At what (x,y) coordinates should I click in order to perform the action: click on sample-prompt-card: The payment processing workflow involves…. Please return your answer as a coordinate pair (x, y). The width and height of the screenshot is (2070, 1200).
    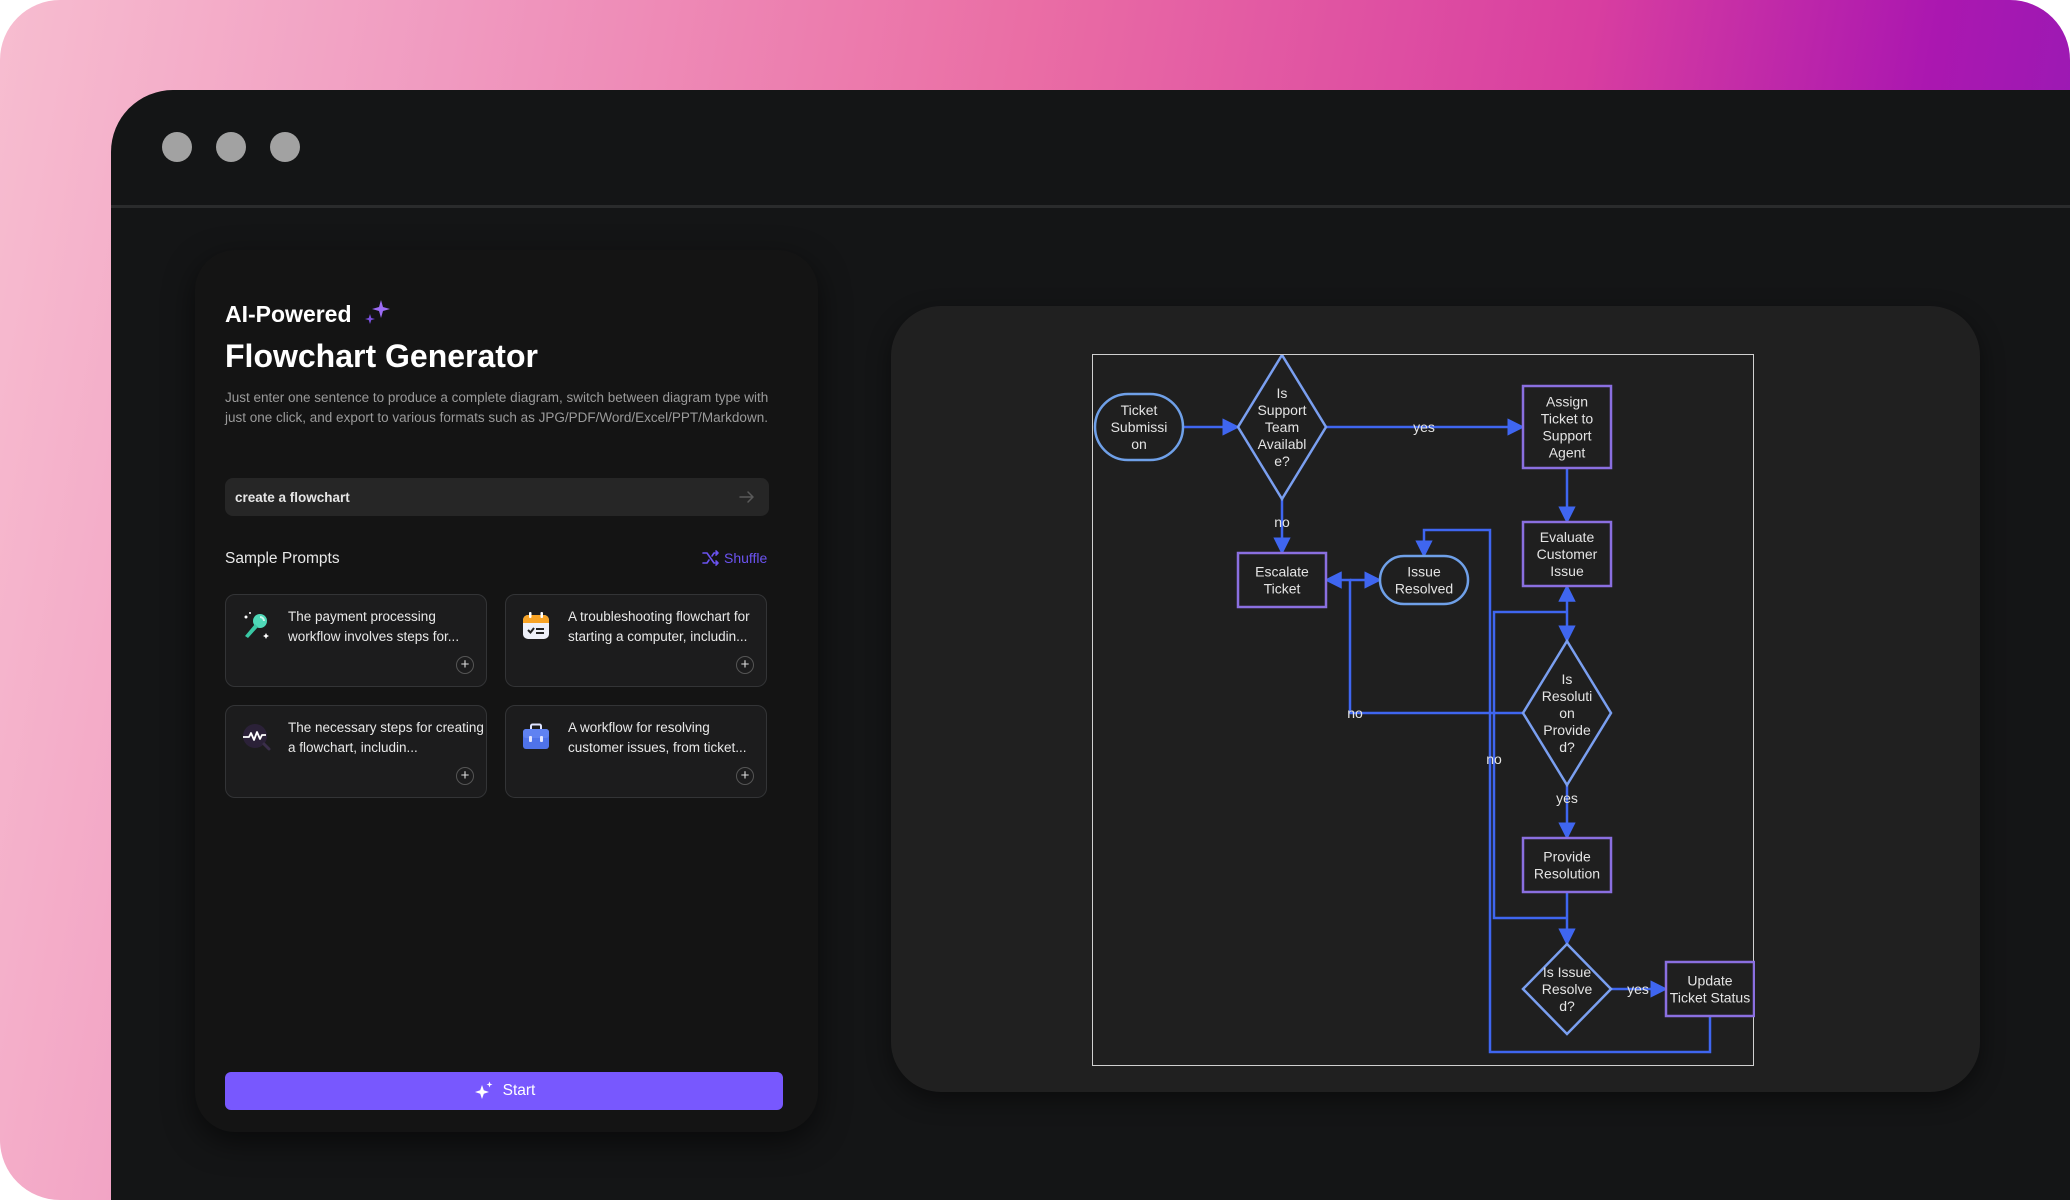
    Looking at the image, I should click on (356, 640).